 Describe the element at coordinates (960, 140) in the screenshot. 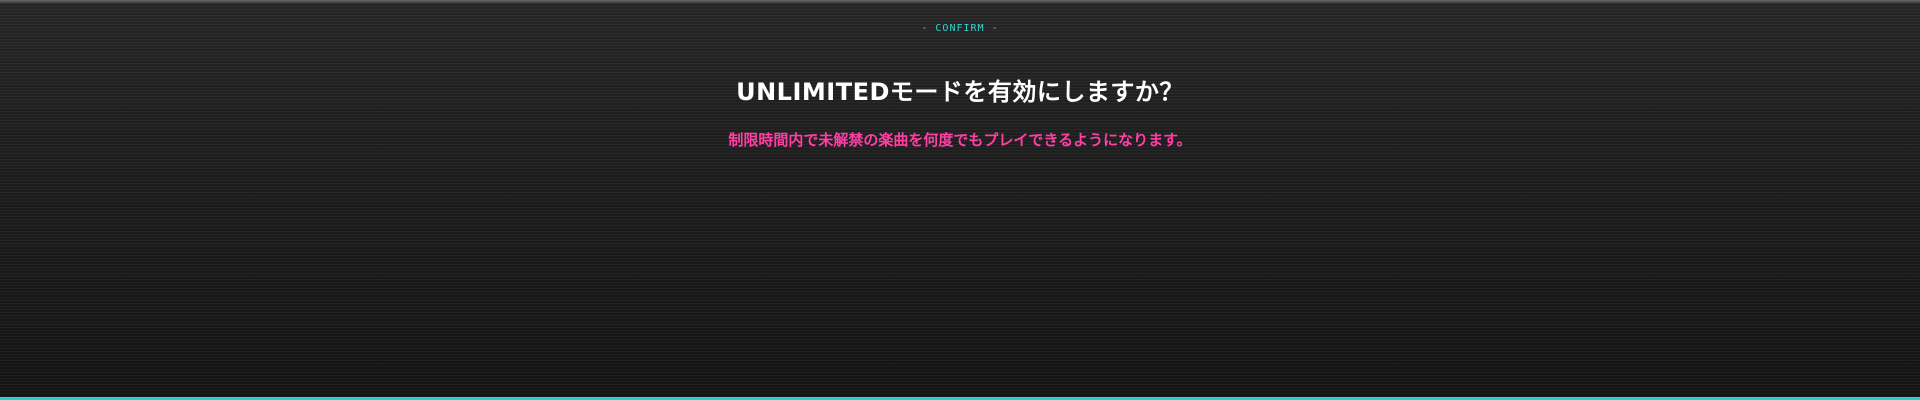

I see `dialog-message: 制限時間内で未解禁の楽曲を何度でもプレイできるようになります。` at that location.